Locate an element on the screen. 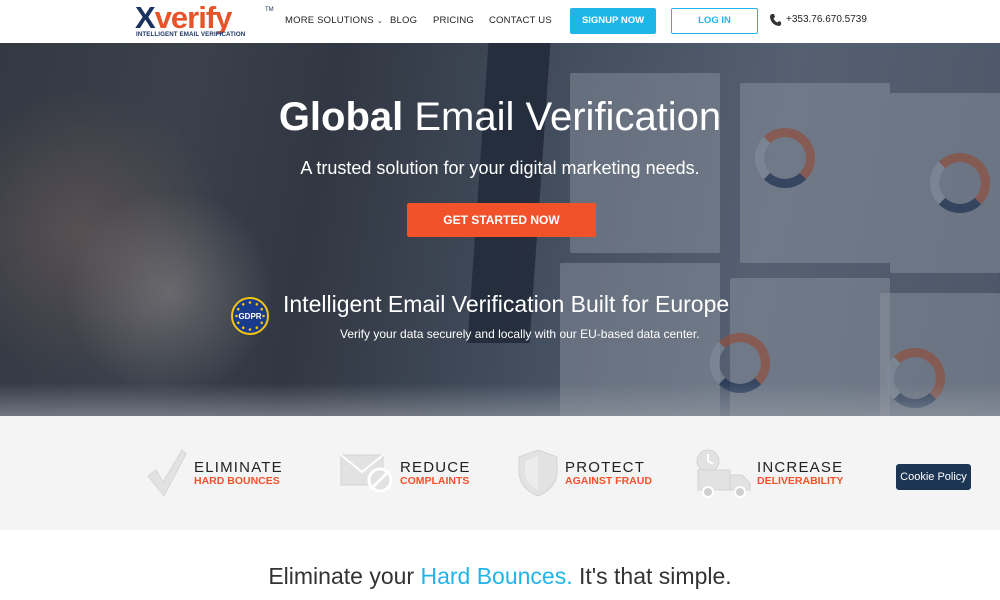  feature-sub-complaints: COMPLAINTS is located at coordinates (435, 481).